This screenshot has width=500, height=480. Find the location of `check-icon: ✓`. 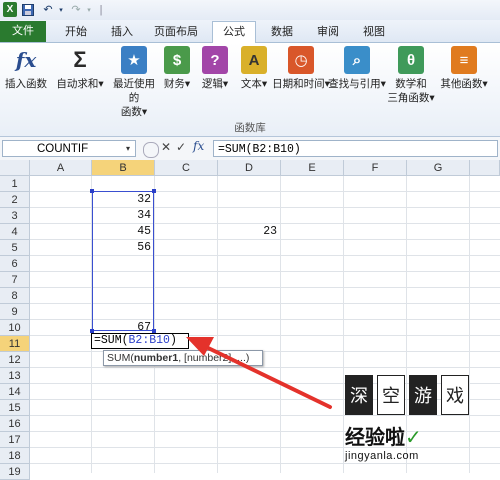

check-icon: ✓ is located at coordinates (413, 438).